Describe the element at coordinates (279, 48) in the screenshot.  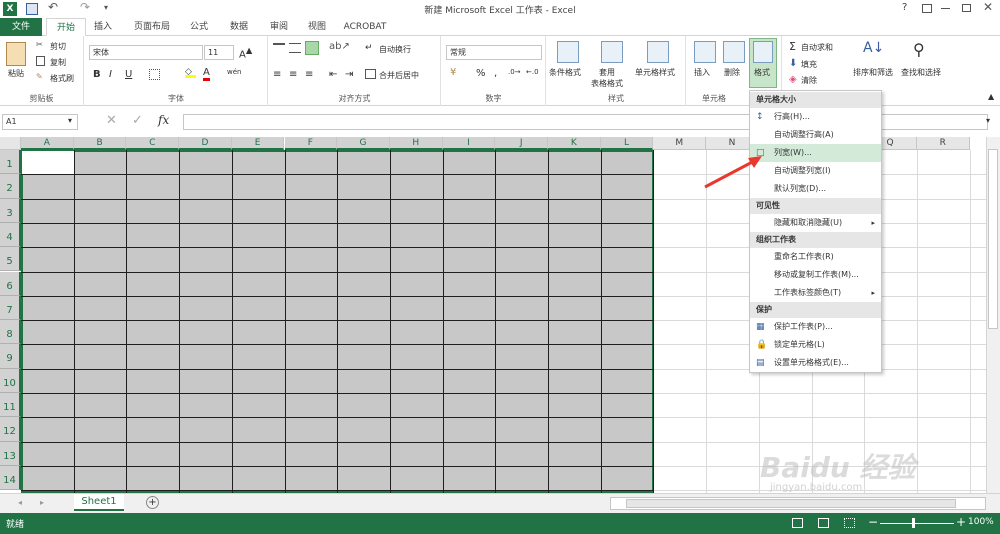
I see `align-top-icon` at that location.